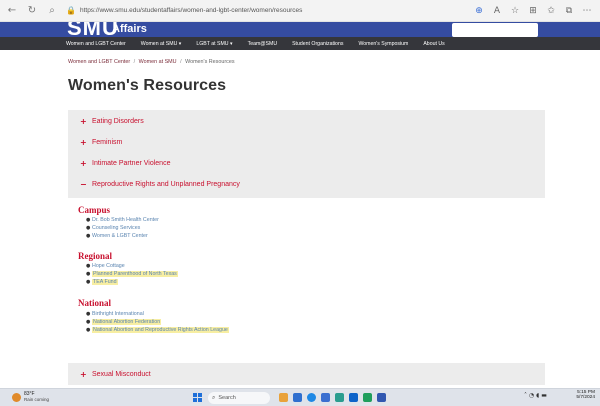 The height and width of the screenshot is (406, 600). What do you see at coordinates (515, 11) in the screenshot?
I see `favorite-icon: ☆` at bounding box center [515, 11].